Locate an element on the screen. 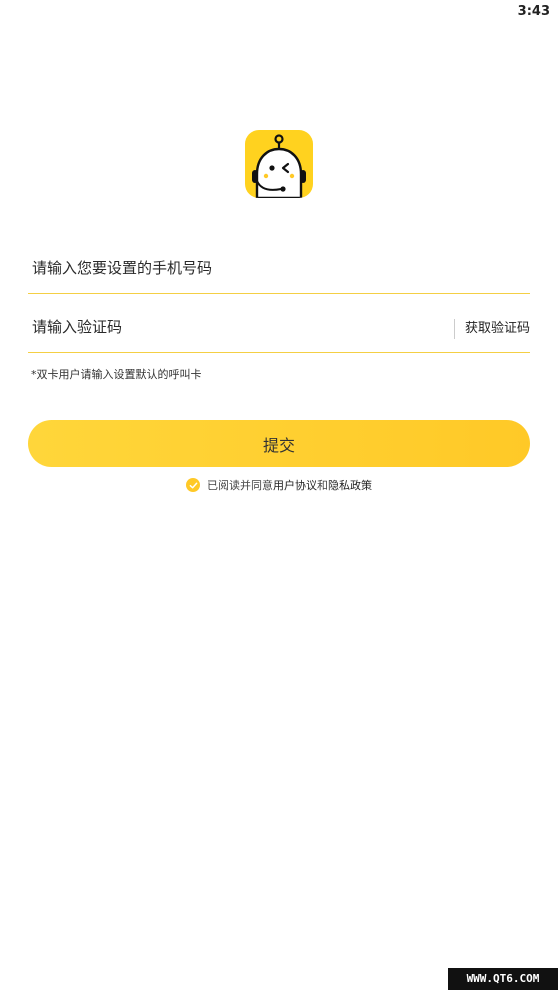 The height and width of the screenshot is (992, 558). robot-mascot-icon is located at coordinates (279, 166).